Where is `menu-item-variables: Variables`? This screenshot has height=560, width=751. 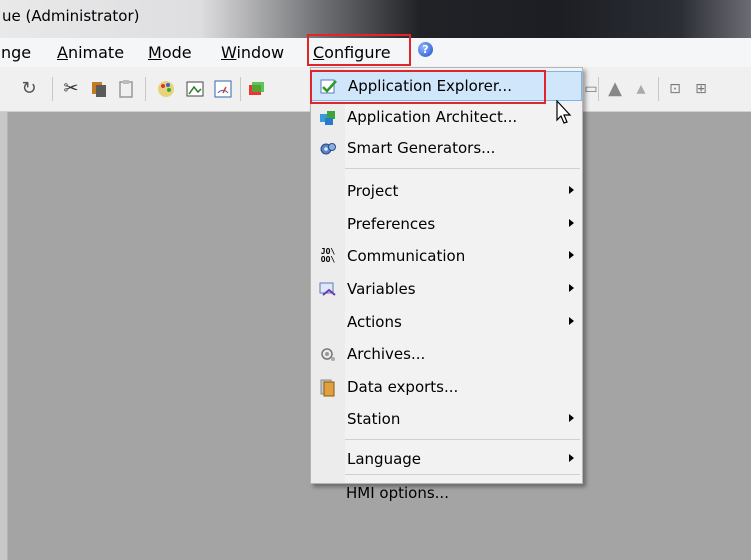 menu-item-variables: Variables is located at coordinates (446, 290).